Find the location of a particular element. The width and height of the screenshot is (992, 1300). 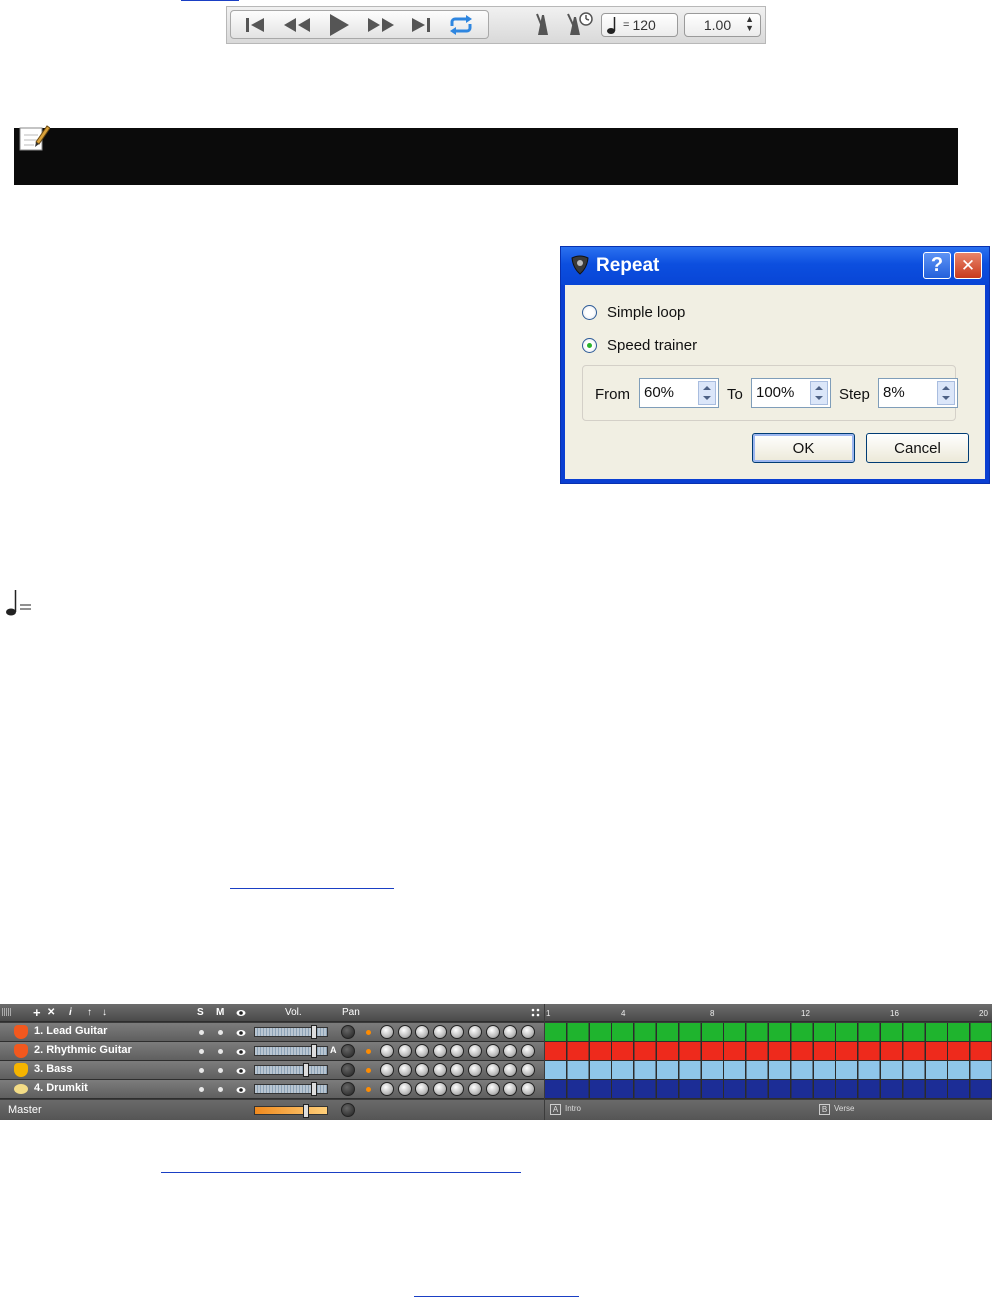

add-track-button: + is located at coordinates (37, 1012).